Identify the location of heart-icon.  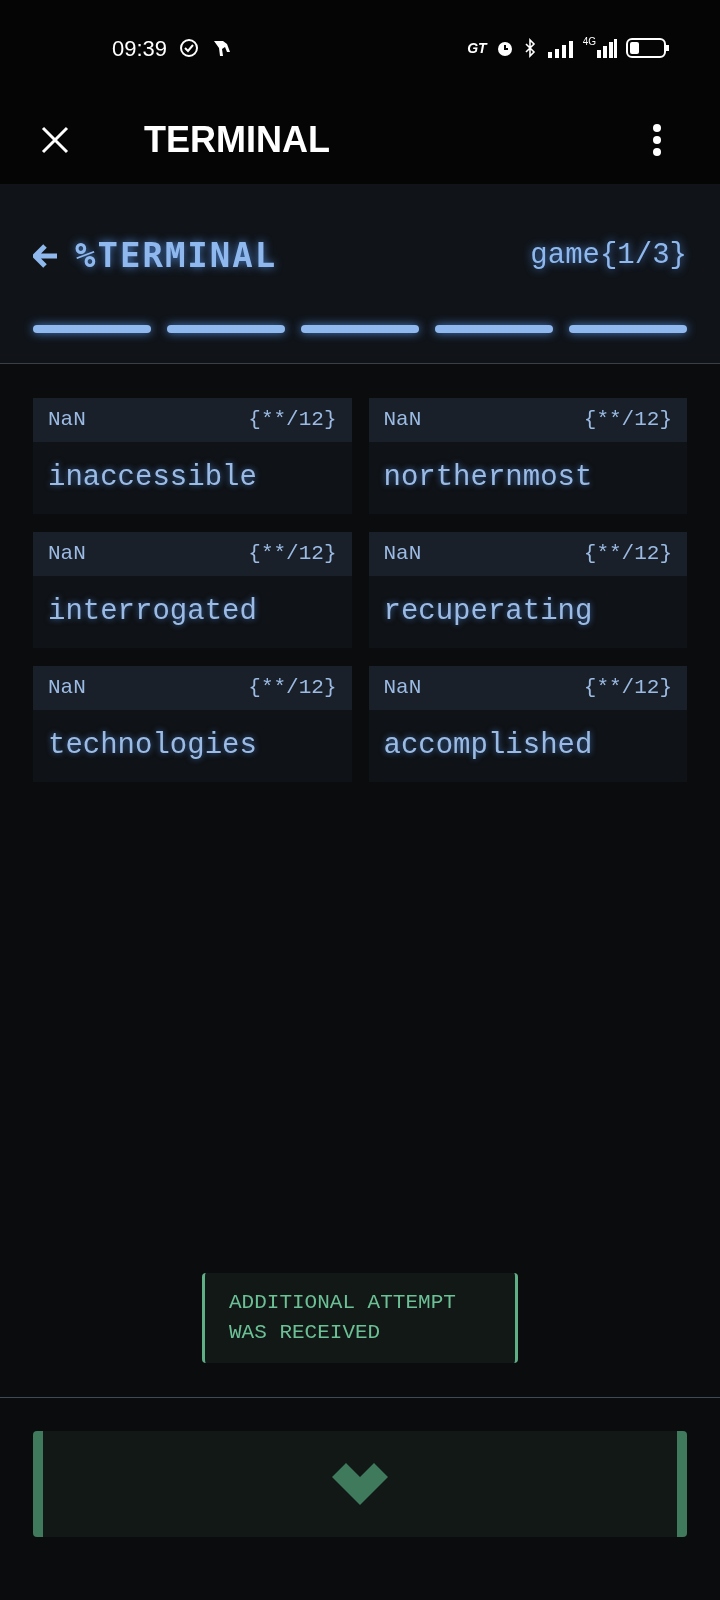
(360, 1484).